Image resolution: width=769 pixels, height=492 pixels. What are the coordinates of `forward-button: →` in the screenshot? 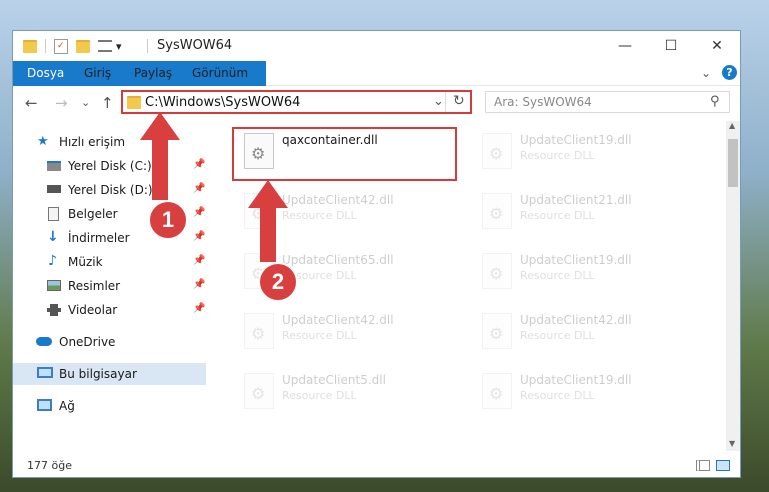 It's located at (61, 103).